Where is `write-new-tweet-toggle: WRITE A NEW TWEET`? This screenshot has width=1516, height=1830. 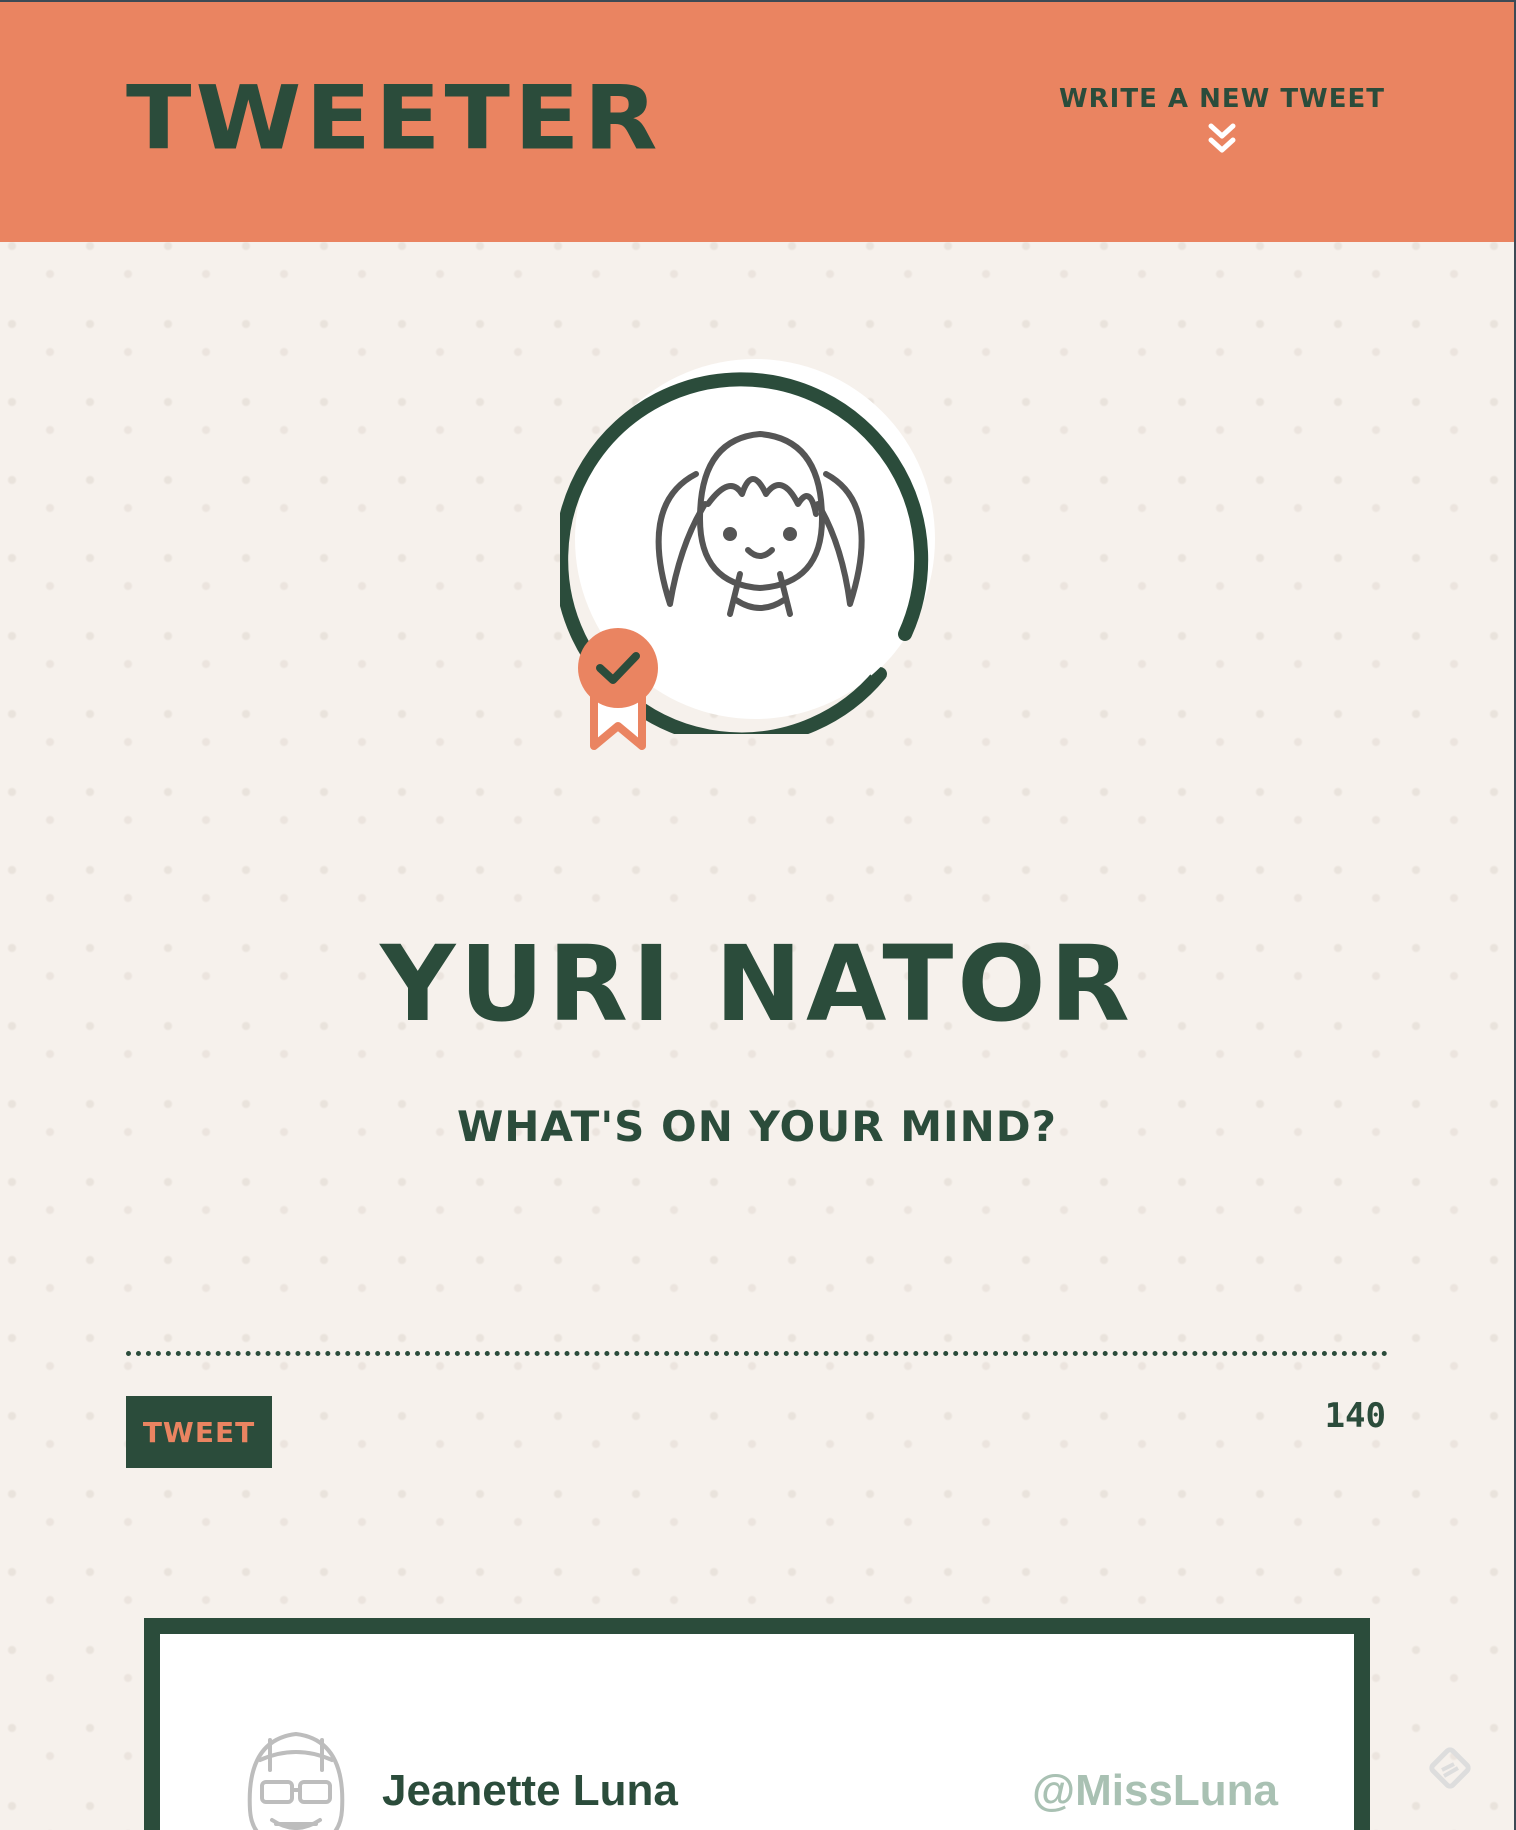 write-new-tweet-toggle: WRITE A NEW TWEET is located at coordinates (1222, 121).